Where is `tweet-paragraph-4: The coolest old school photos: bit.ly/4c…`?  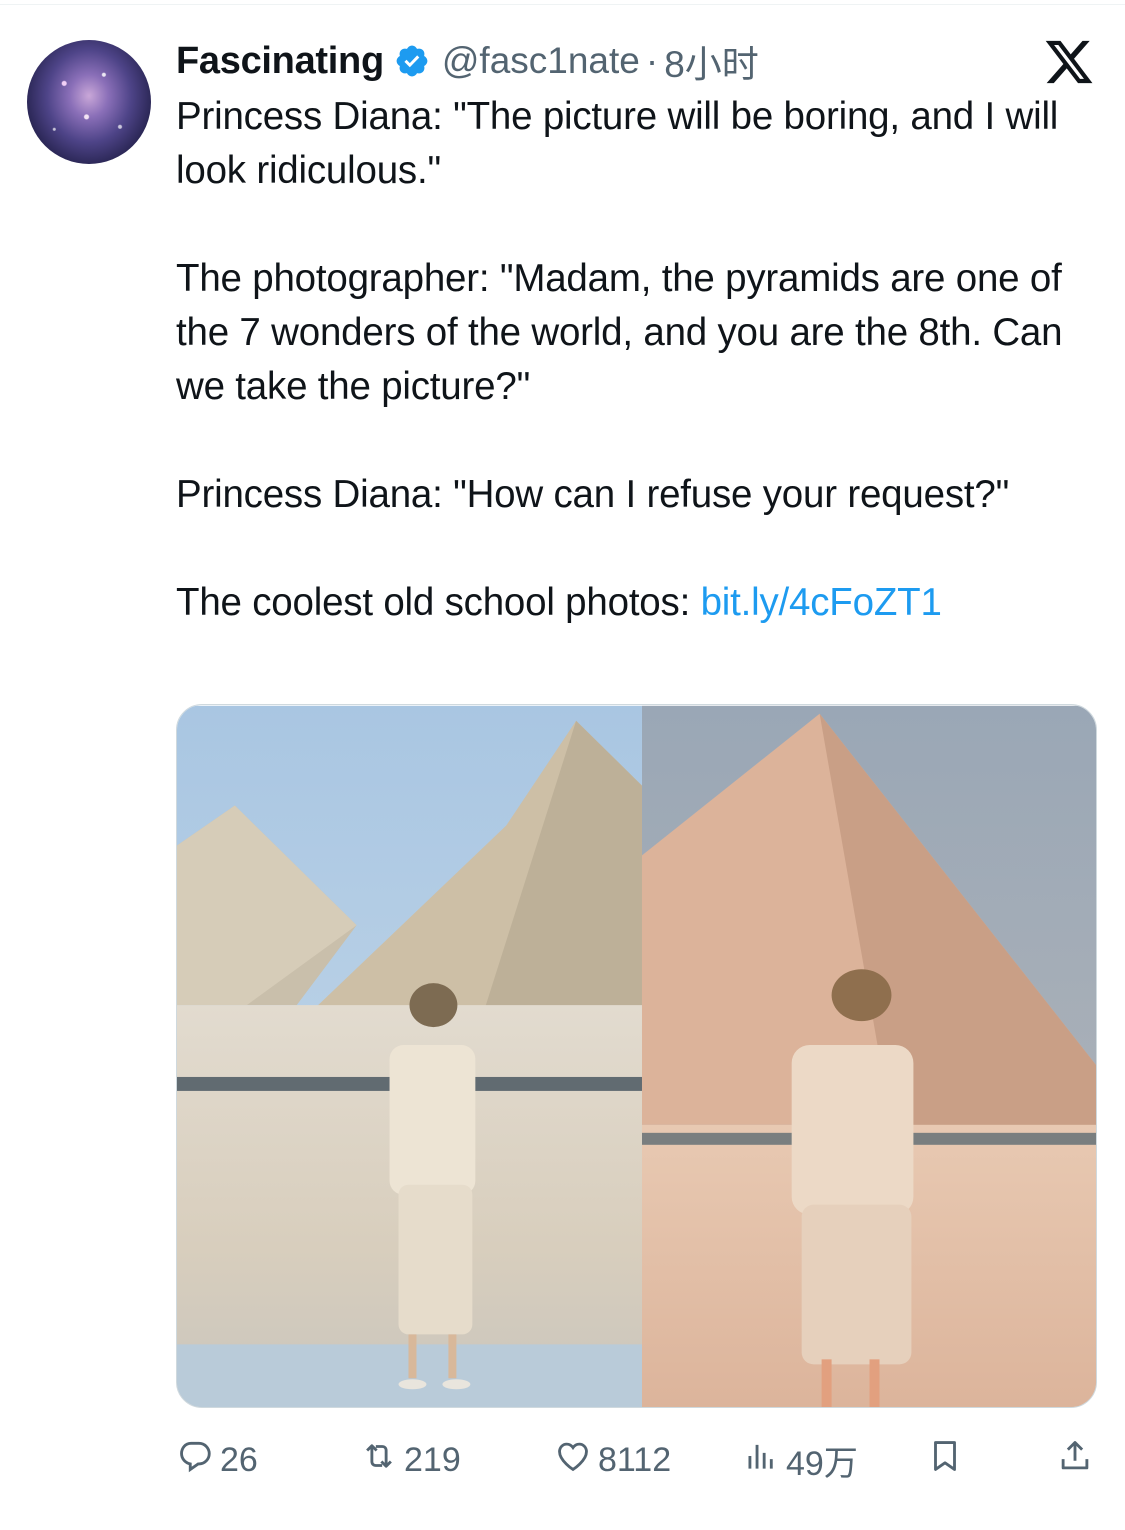 tweet-paragraph-4: The coolest old school photos: bit.ly/4c… is located at coordinates (636, 603).